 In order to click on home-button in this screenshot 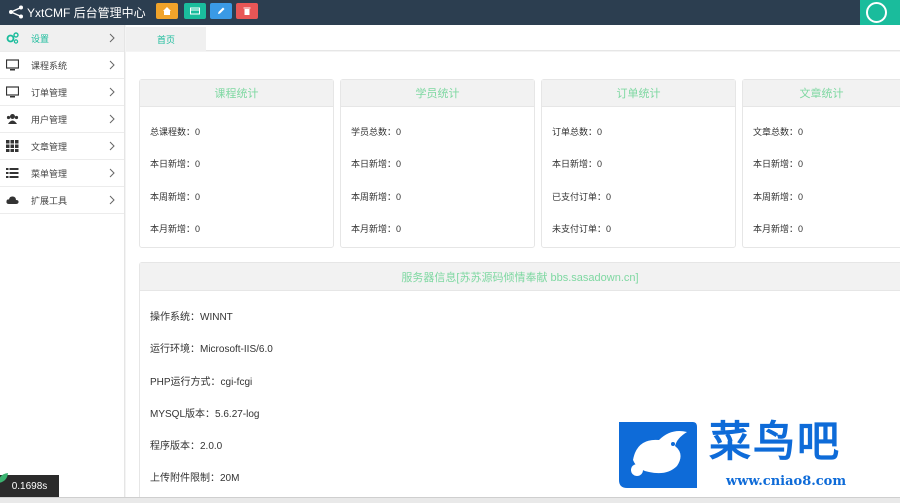, I will do `click(167, 11)`.